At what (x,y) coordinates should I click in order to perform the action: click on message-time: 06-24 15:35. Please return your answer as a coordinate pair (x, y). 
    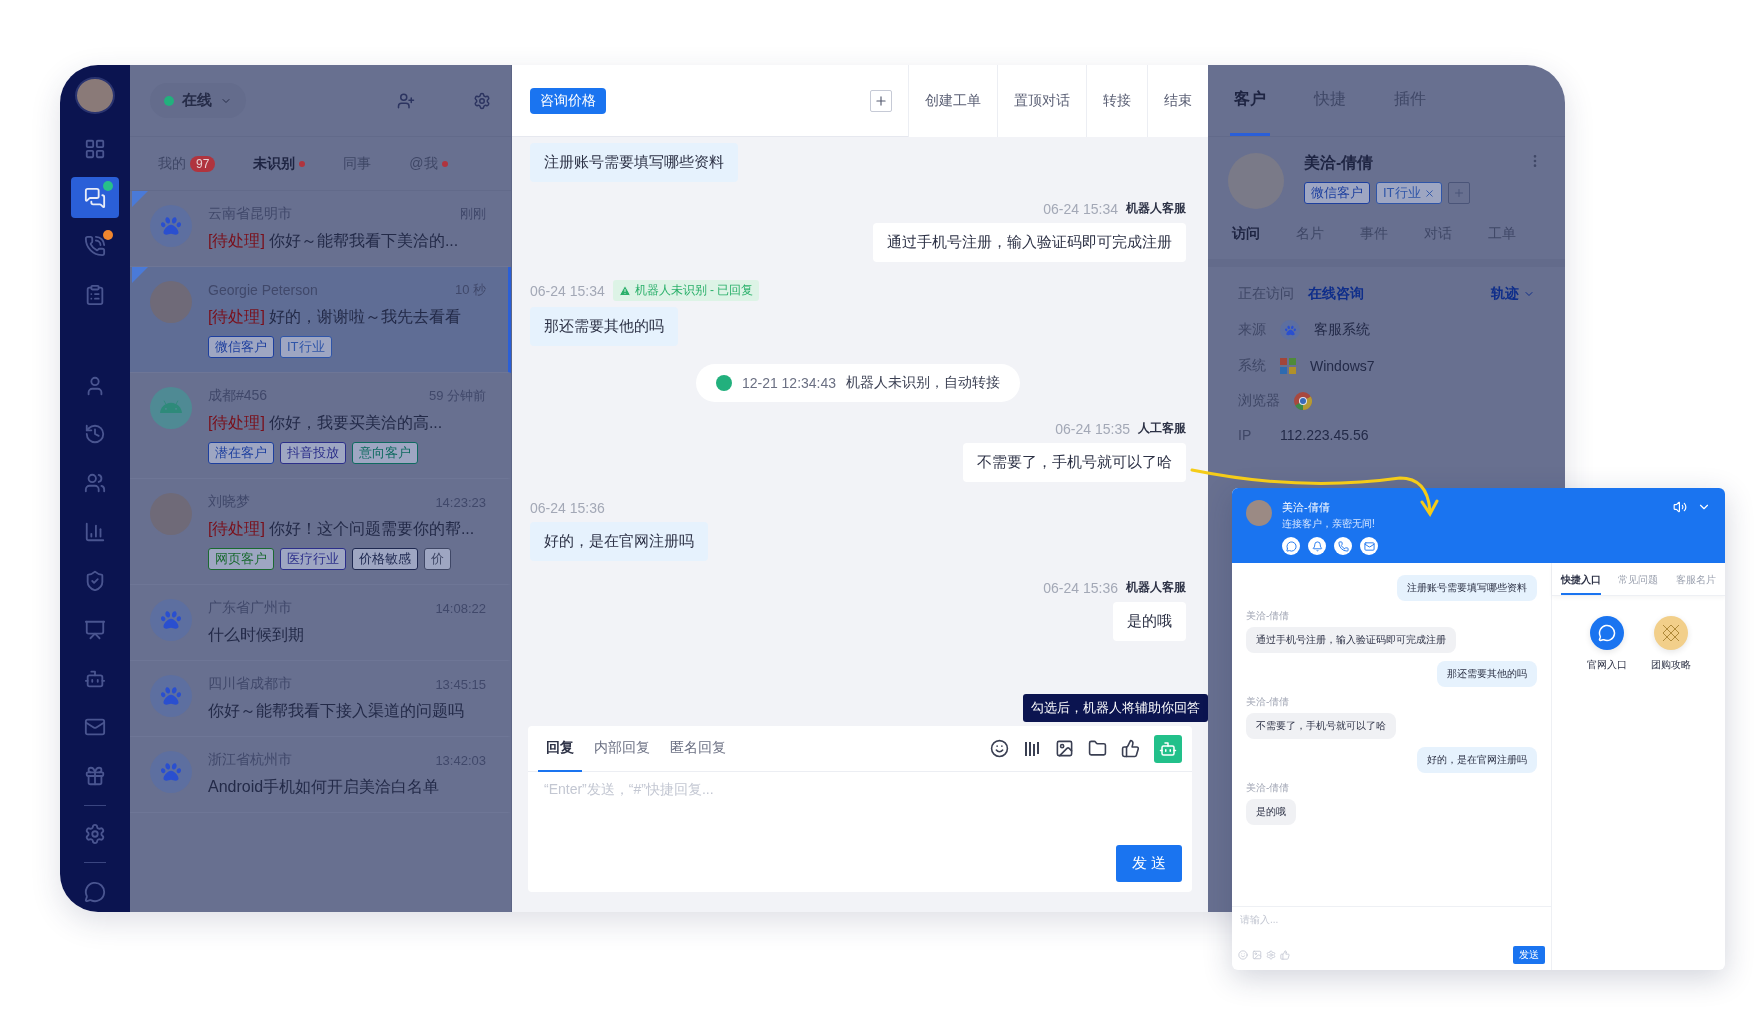
    Looking at the image, I should click on (1092, 428).